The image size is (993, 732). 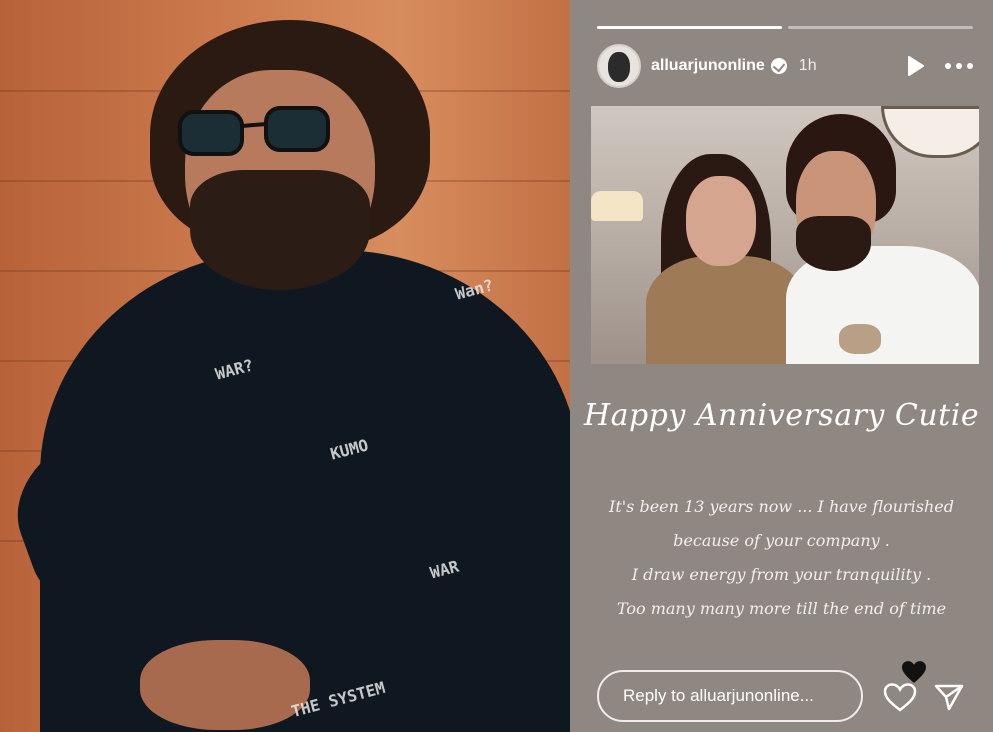 I want to click on username: alluarjunonline, so click(x=708, y=66).